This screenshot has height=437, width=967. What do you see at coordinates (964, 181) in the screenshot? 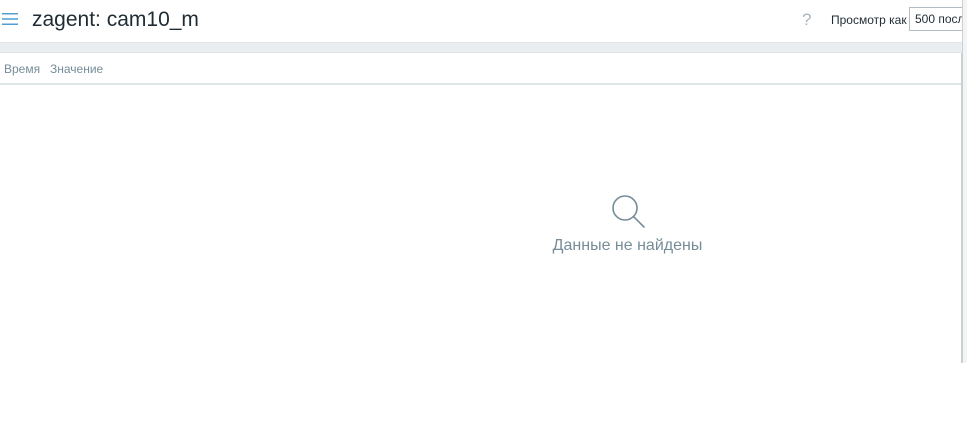
I see `right-scrollbar-edge` at bounding box center [964, 181].